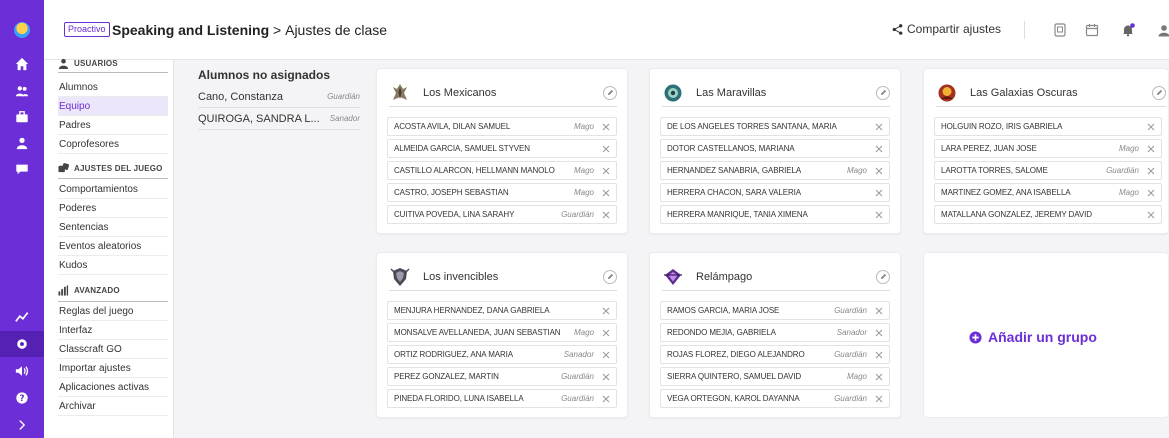  I want to click on shop-icon, so click(22, 117).